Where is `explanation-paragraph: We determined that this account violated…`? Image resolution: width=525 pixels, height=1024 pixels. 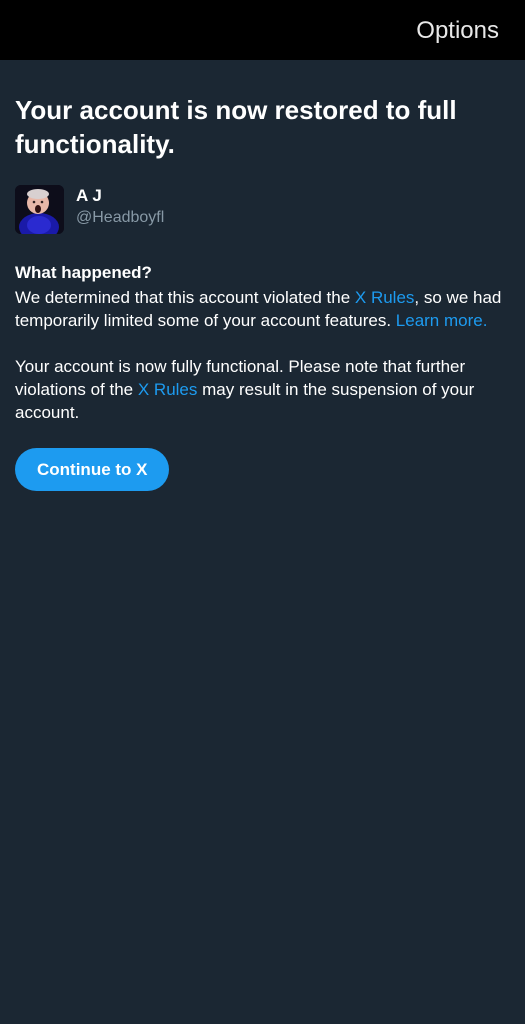
explanation-paragraph: We determined that this account violated… is located at coordinates (260, 309).